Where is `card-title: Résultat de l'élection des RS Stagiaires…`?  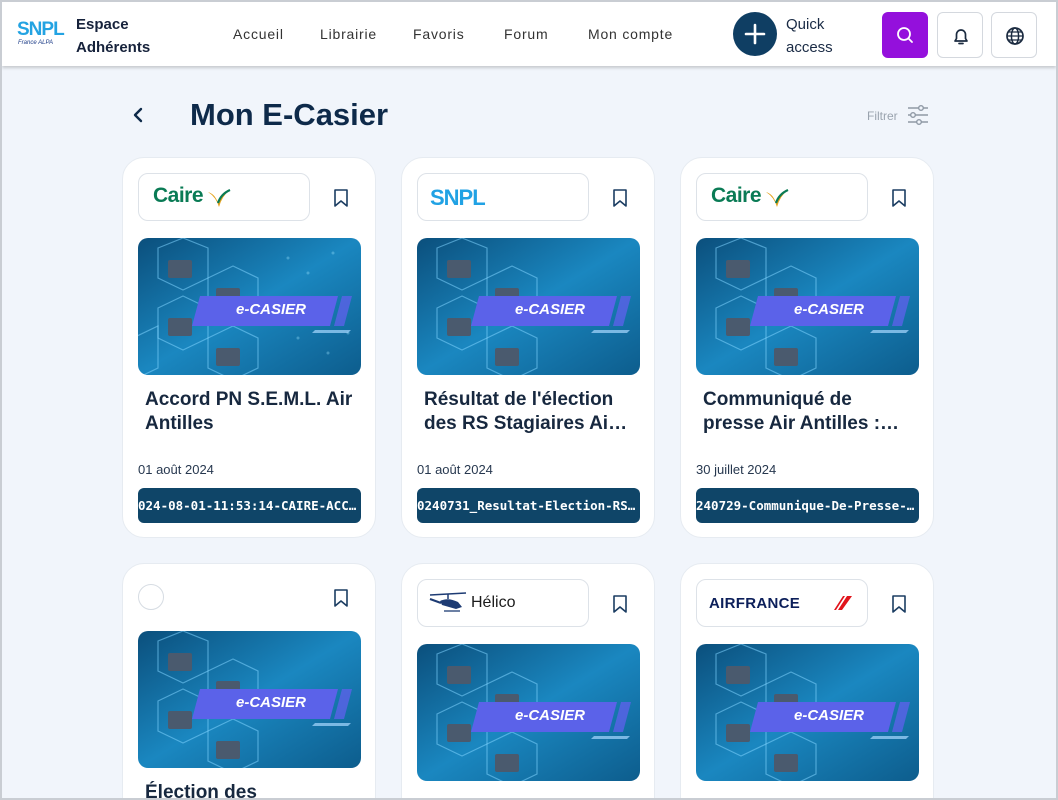 card-title: Résultat de l'élection des RS Stagiaires… is located at coordinates (529, 412).